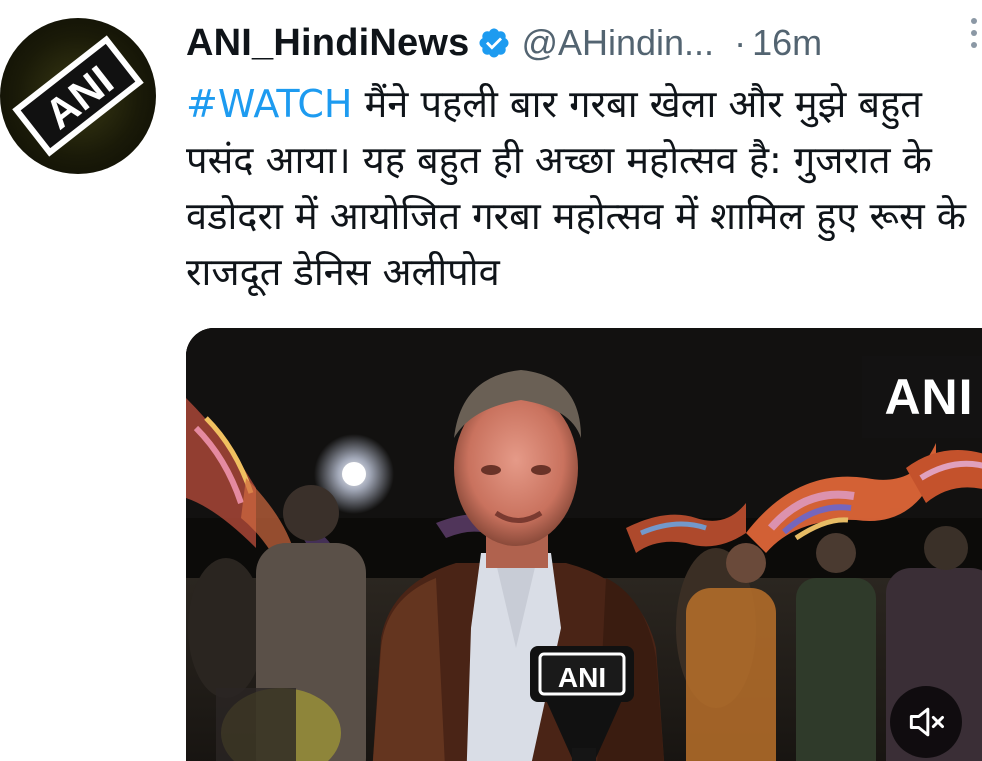 The image size is (982, 761). Describe the element at coordinates (582, 677) in the screenshot. I see `mic-flag-text: ANI` at that location.